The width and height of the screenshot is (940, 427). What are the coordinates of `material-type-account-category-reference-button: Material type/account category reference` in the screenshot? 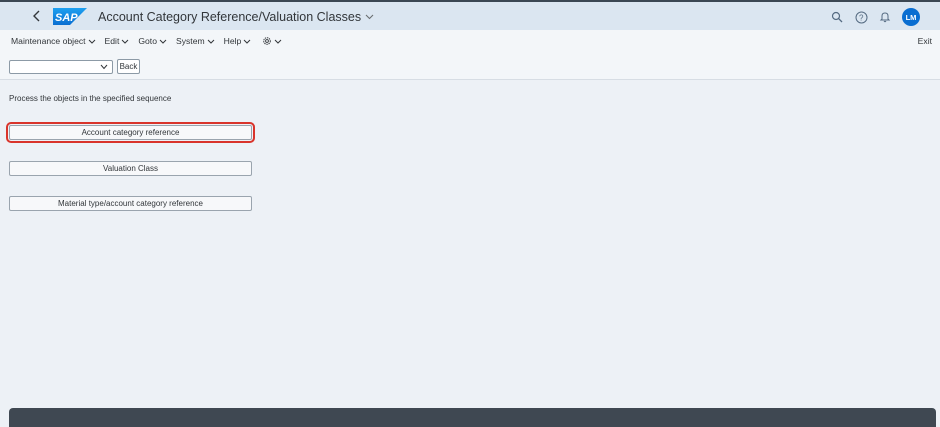 It's located at (130, 203).